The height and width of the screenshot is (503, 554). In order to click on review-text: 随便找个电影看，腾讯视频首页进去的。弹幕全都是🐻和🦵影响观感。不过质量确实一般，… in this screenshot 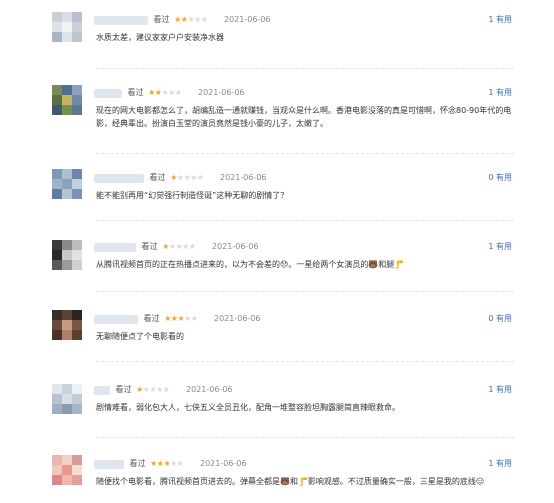, I will do `click(290, 481)`.